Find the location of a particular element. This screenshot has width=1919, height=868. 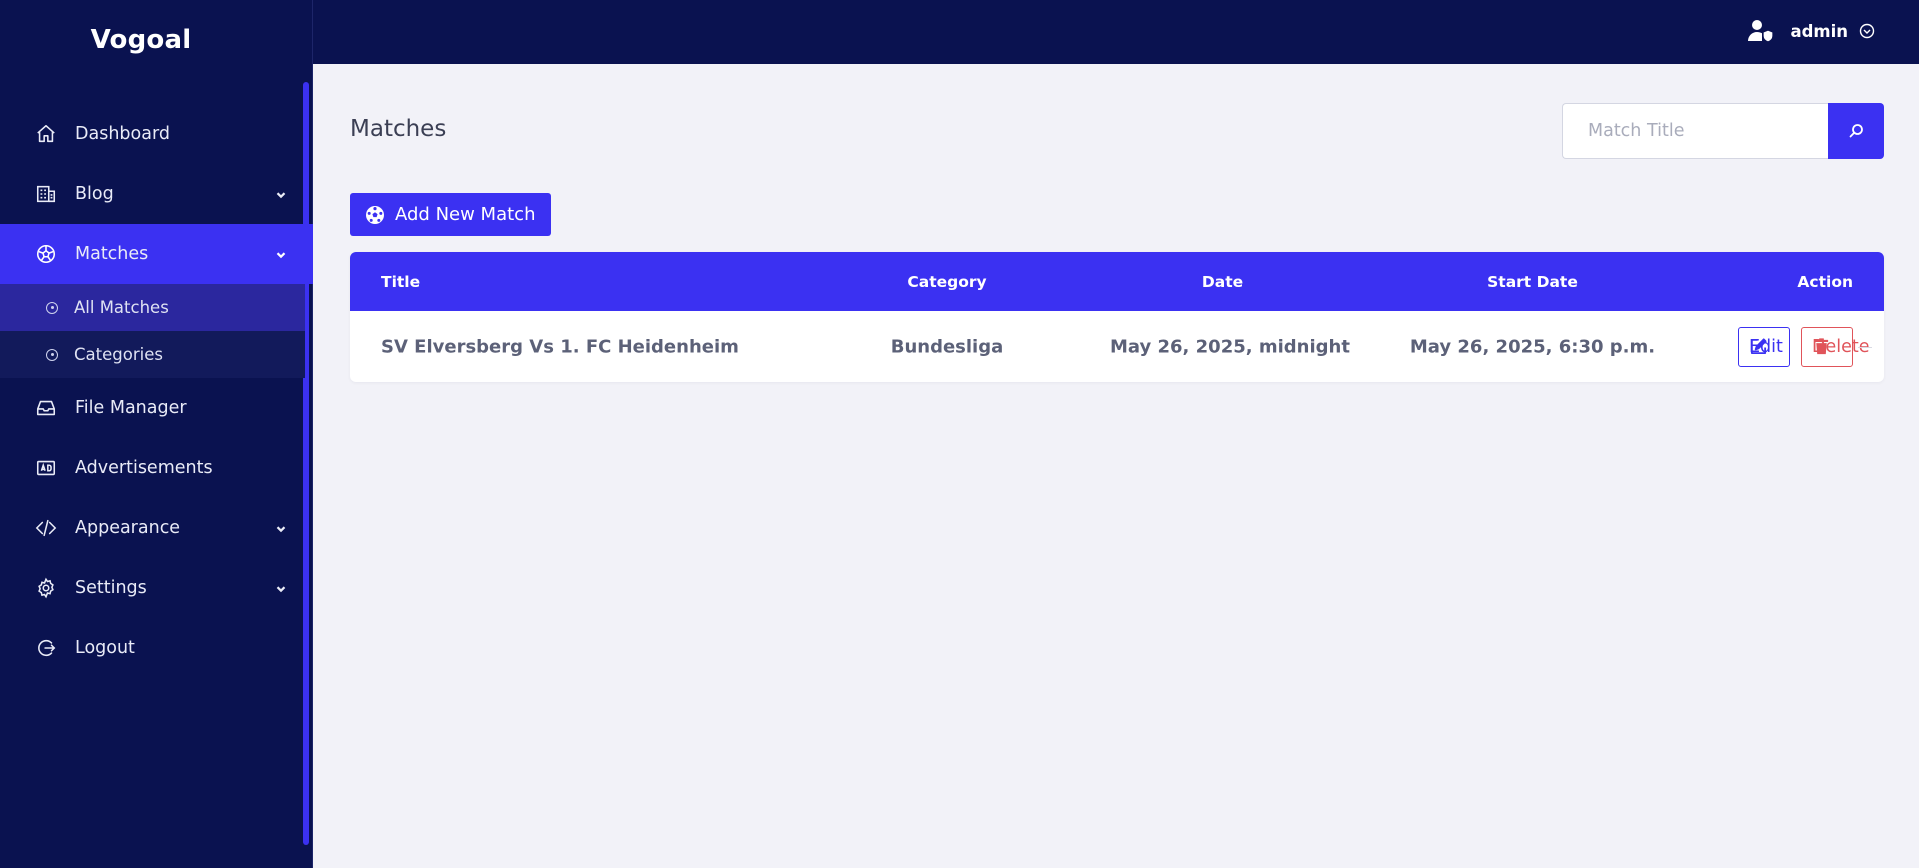

edit-label: Edit is located at coordinates (1766, 346).